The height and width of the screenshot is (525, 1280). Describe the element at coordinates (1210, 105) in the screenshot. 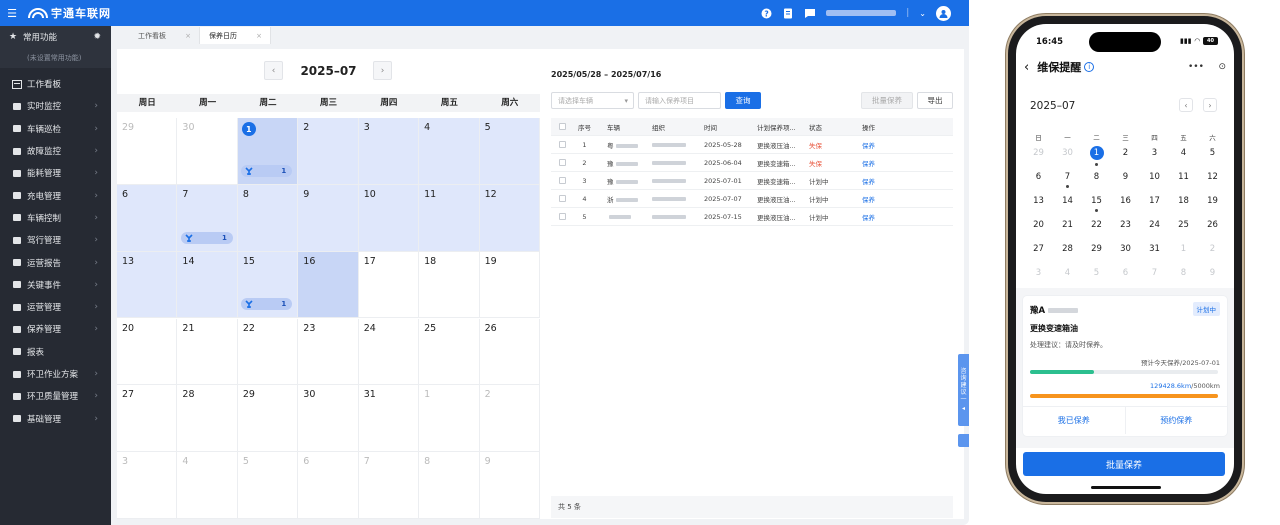

I see `mobile-next-month-button: ›` at that location.